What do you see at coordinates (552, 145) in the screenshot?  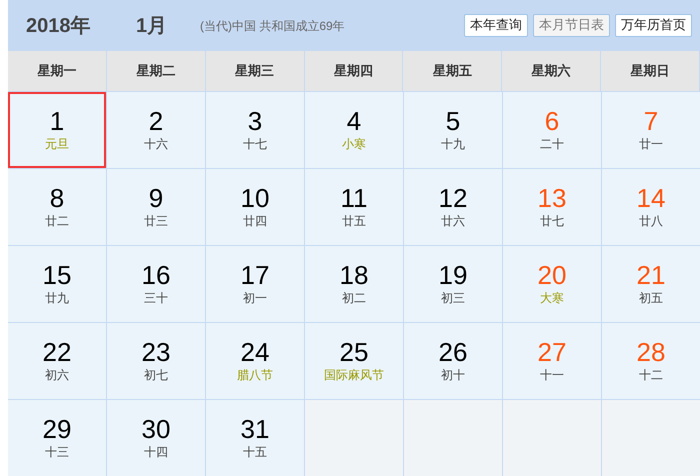 I see `lunar-date: 二十` at bounding box center [552, 145].